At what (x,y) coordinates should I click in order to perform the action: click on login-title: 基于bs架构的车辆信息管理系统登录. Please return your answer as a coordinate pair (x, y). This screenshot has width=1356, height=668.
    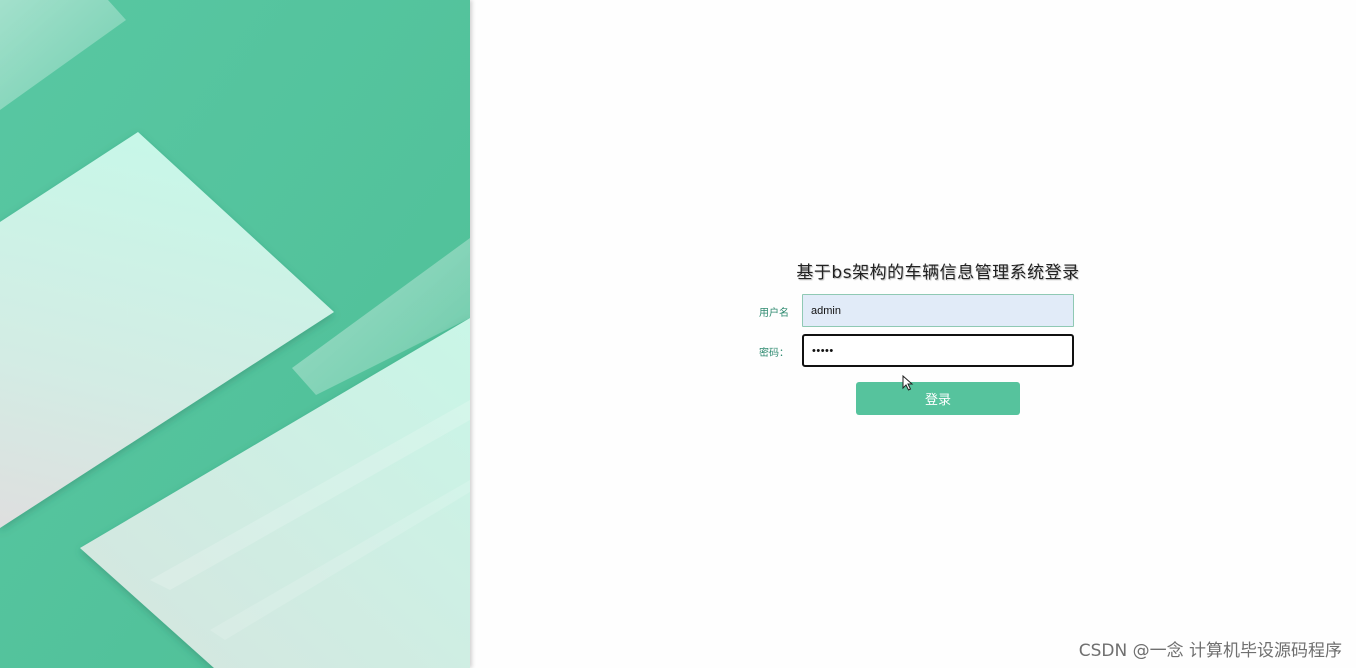
    Looking at the image, I should click on (938, 273).